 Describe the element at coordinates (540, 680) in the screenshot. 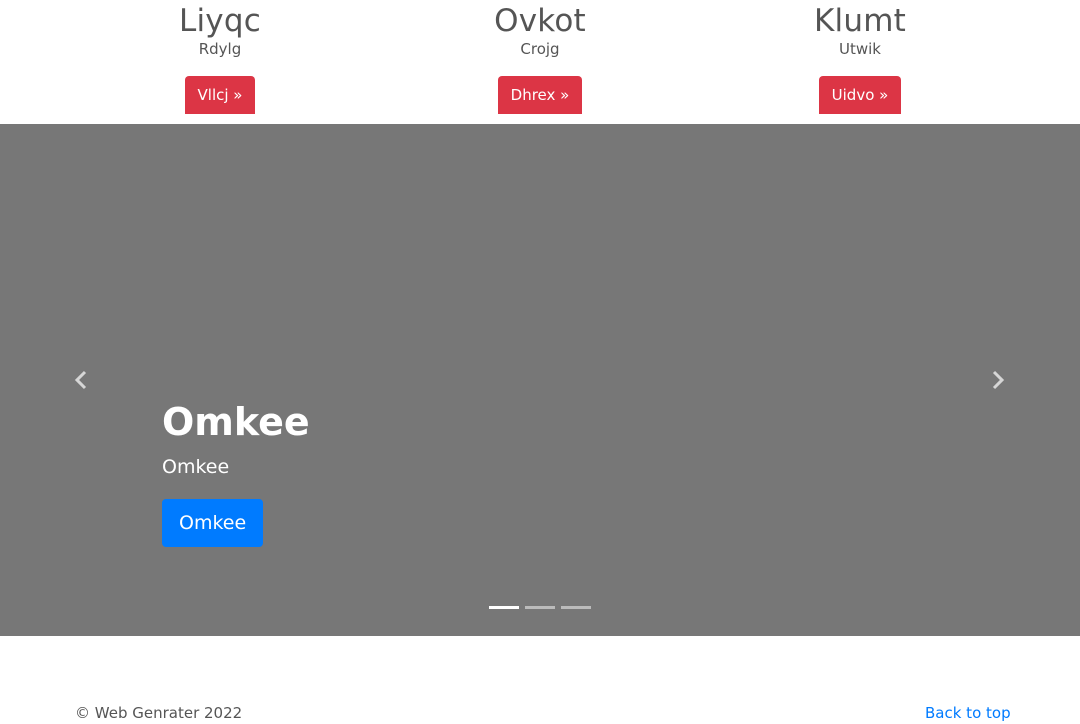

I see `footer: © Web Genrater 2022 Back to top` at that location.